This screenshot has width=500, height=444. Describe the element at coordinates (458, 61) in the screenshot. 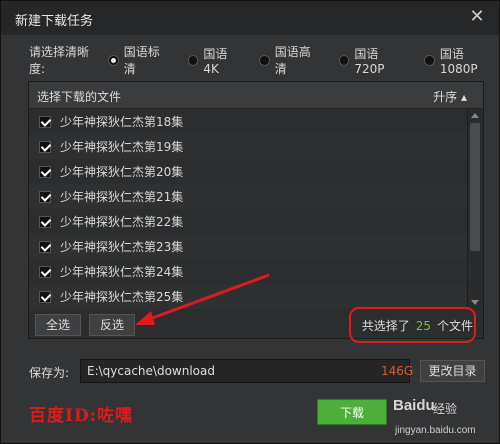

I see `quality-option-label: 国语1080P` at that location.